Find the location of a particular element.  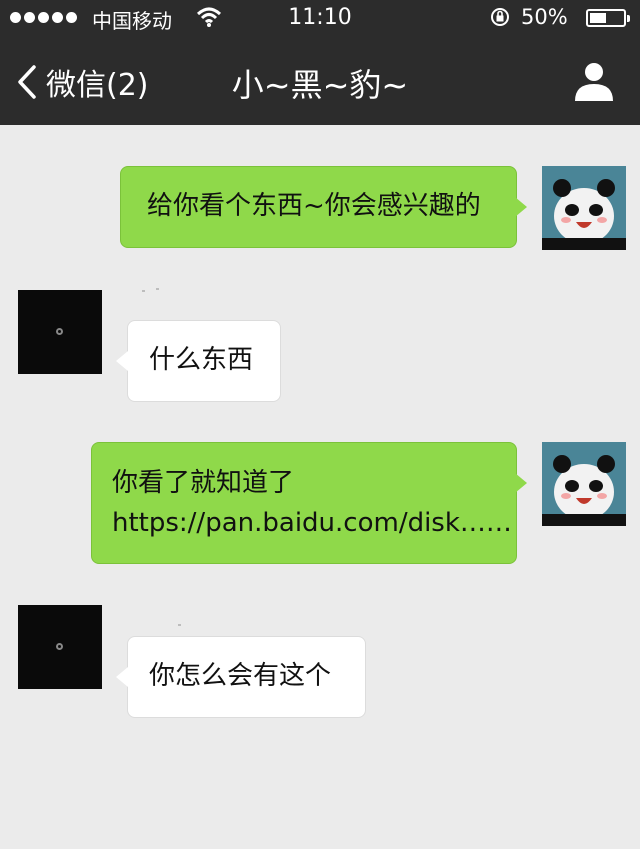

message-bubble-received: 你怎么会有这个 is located at coordinates (241, 677).